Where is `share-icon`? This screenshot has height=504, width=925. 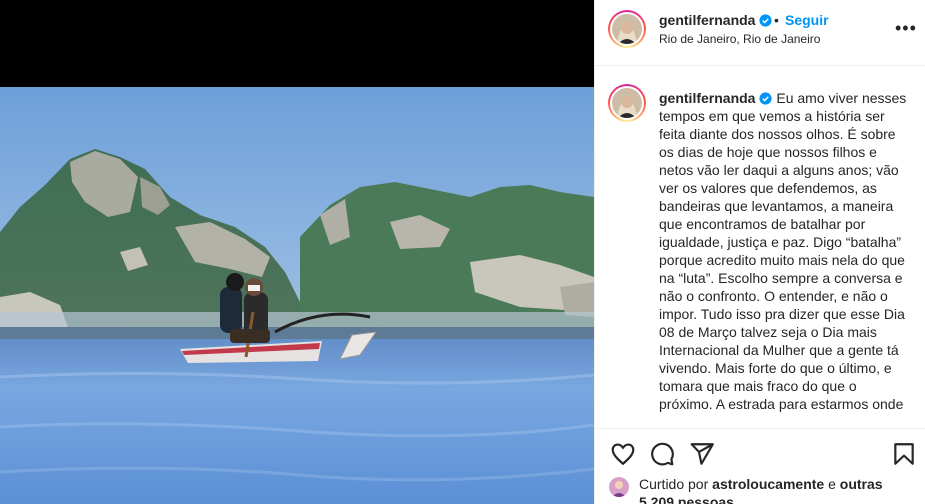
share-icon is located at coordinates (702, 454).